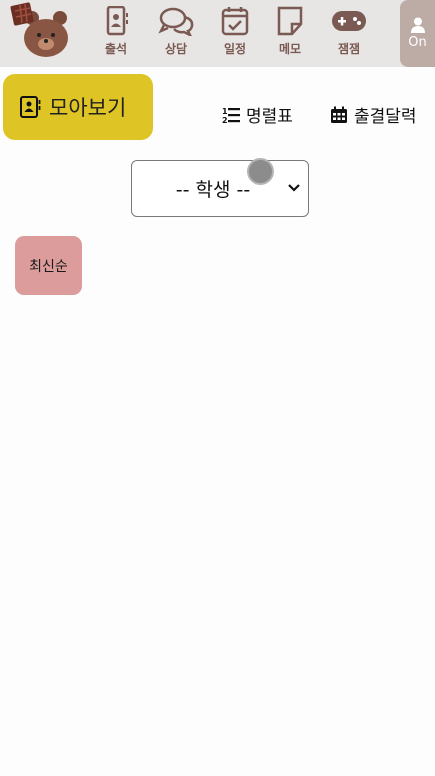 This screenshot has width=435, height=776. What do you see at coordinates (116, 49) in the screenshot?
I see `nav-label-attendance: 출석` at bounding box center [116, 49].